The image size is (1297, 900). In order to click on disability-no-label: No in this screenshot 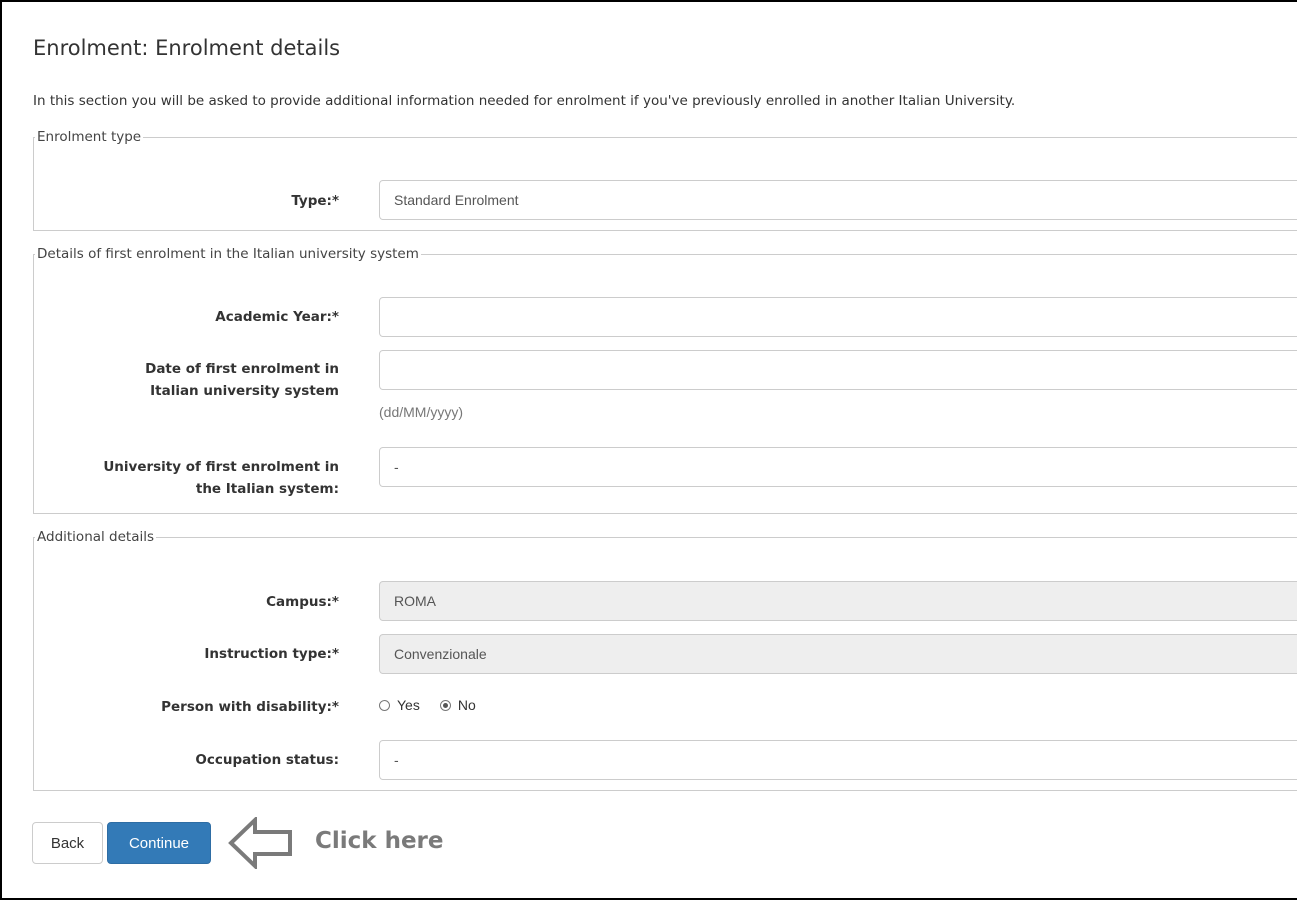, I will do `click(467, 705)`.